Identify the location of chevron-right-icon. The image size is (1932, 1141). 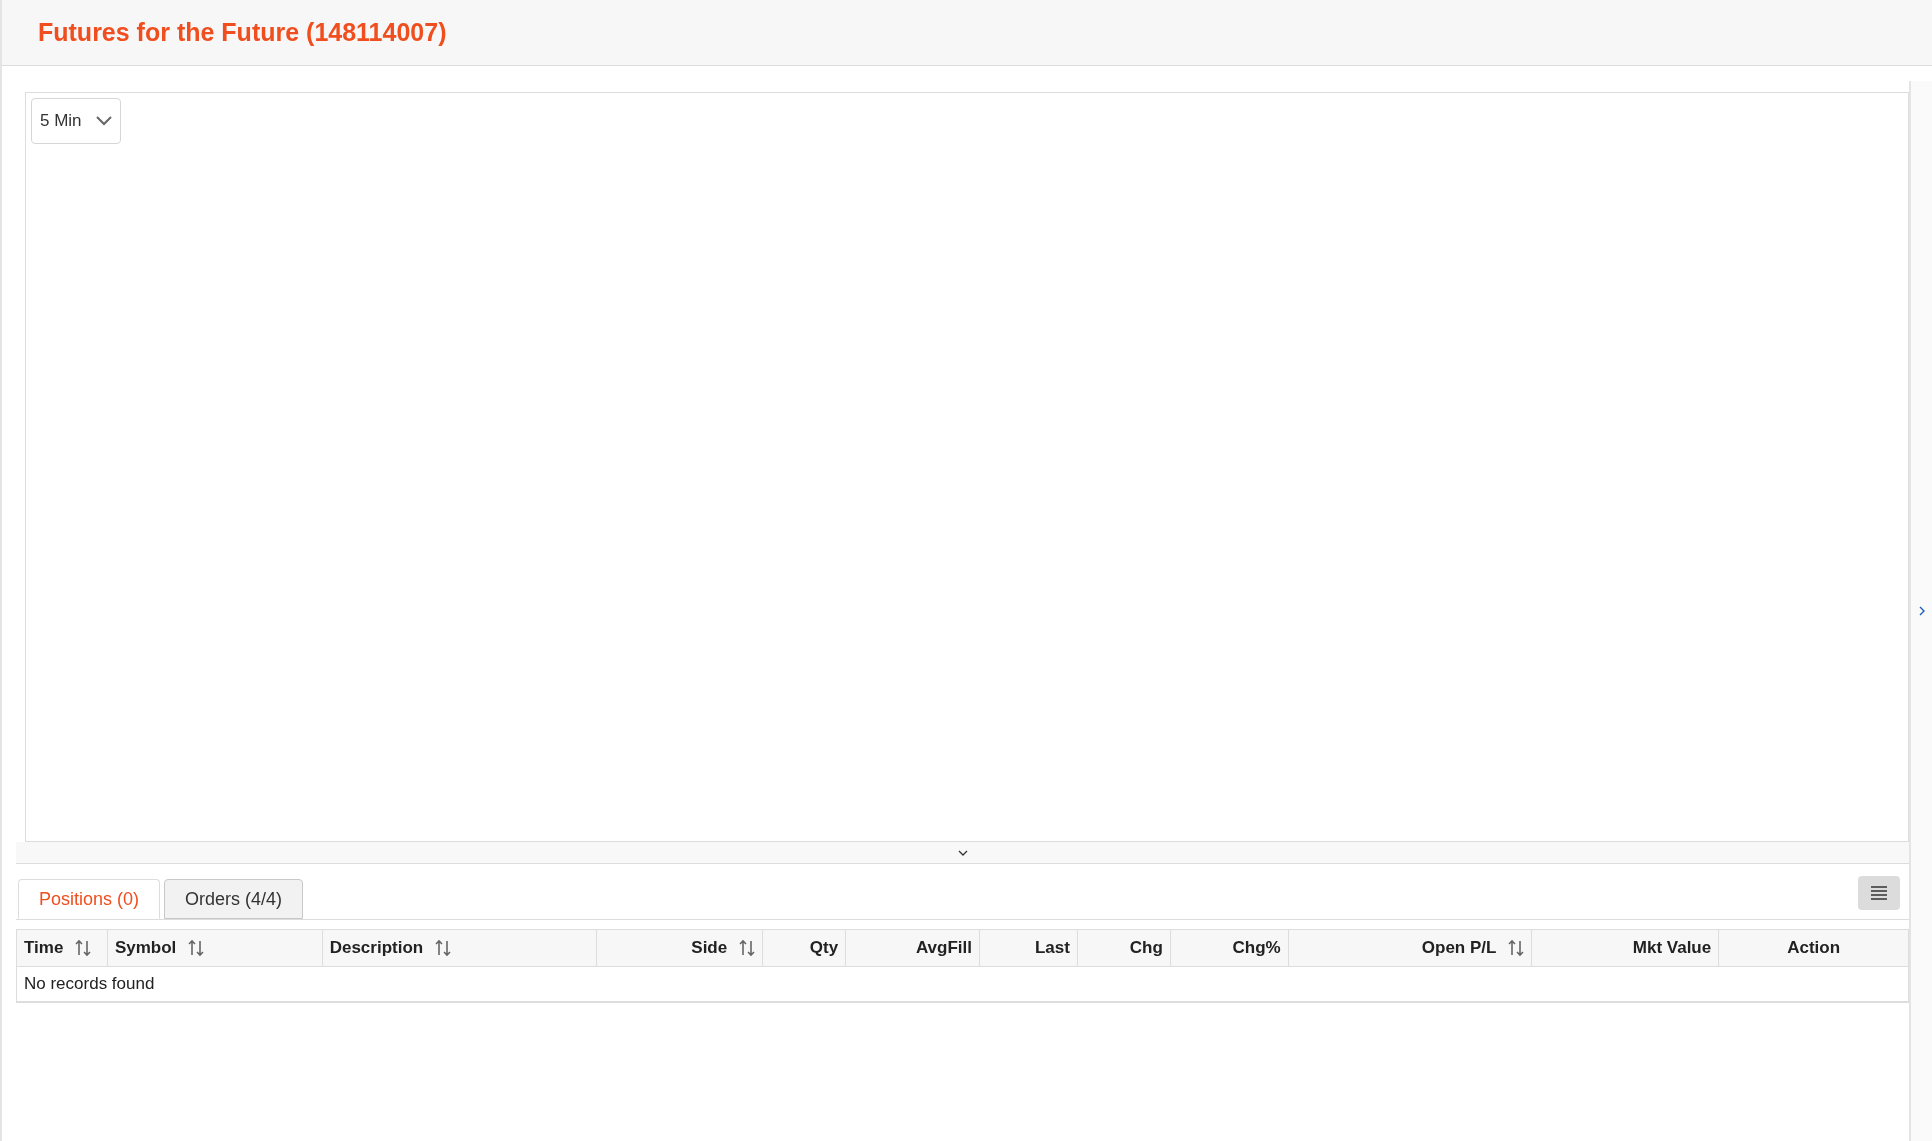
(1921, 611).